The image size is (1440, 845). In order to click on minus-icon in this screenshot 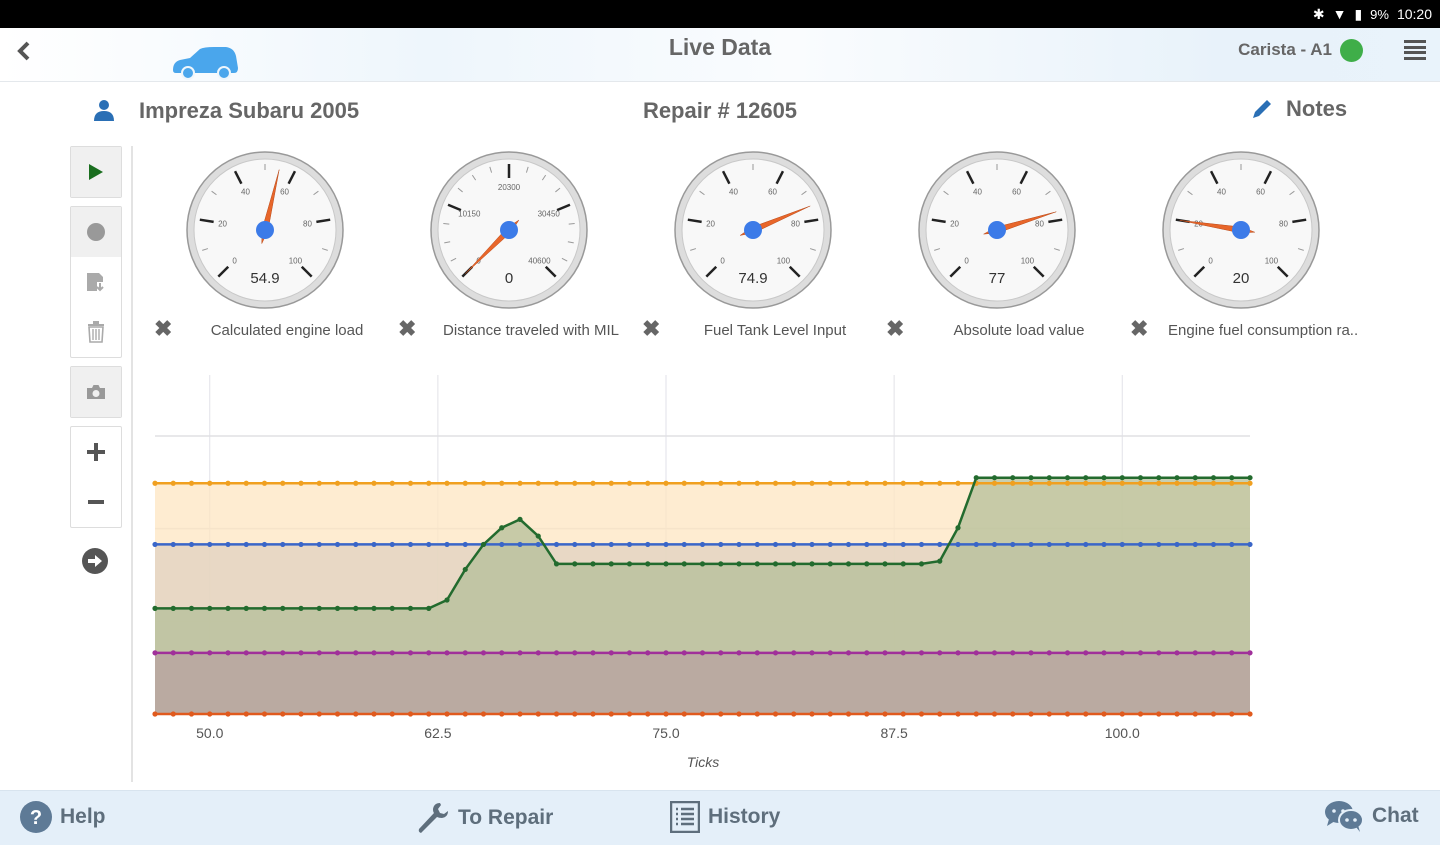, I will do `click(96, 502)`.